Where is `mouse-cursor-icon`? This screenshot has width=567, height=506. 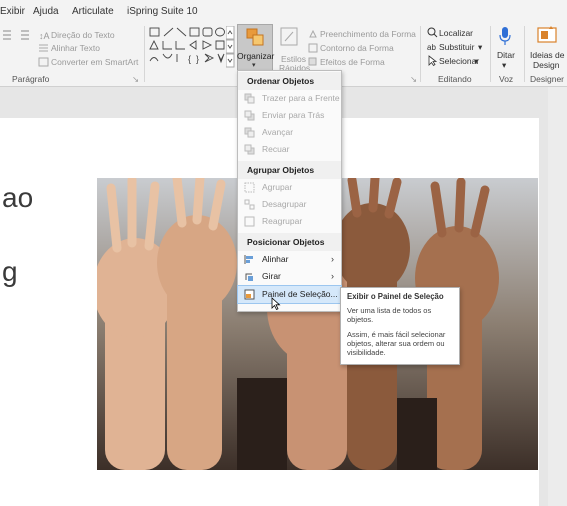
mouse-cursor-icon is located at coordinates (276, 304).